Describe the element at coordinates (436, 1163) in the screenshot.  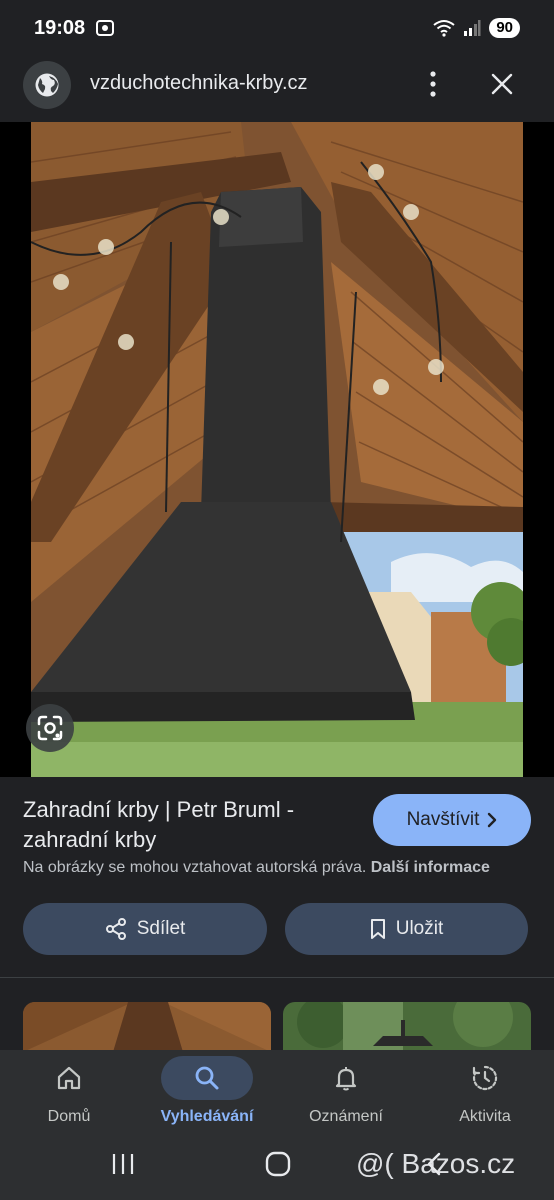
I see `watermark: @( Bazos.cz` at that location.